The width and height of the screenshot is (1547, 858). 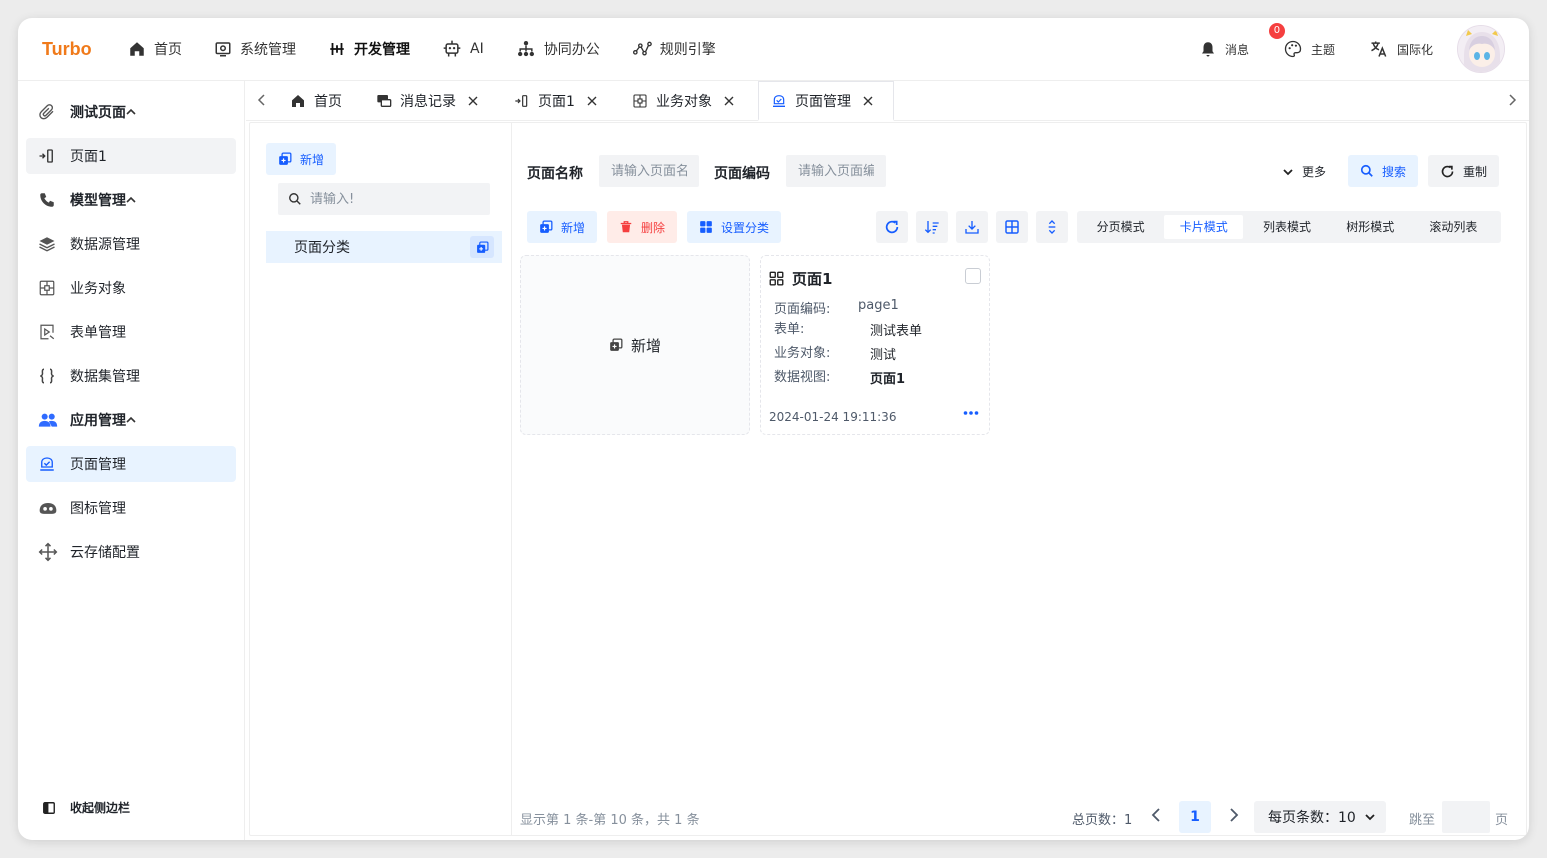 I want to click on sidebar-item-dataset: 数据集管理, so click(x=131, y=376).